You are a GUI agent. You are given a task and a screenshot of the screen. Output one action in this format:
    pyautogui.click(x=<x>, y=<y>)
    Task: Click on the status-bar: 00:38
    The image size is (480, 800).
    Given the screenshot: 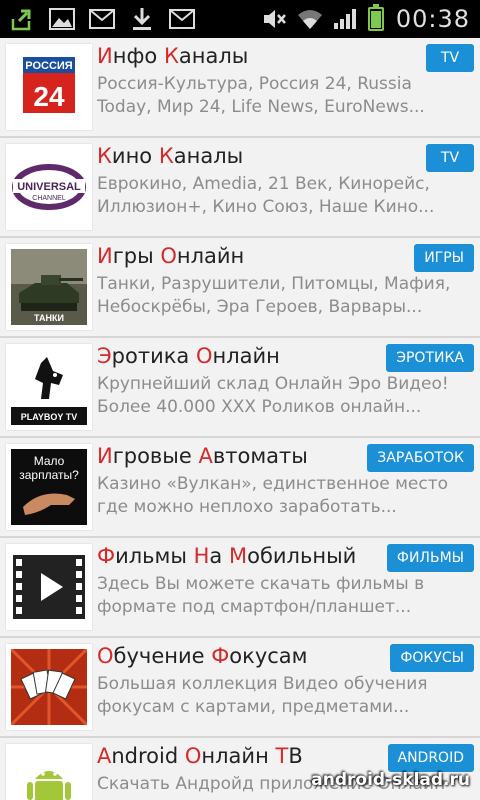 What is the action you would take?
    pyautogui.click(x=240, y=19)
    